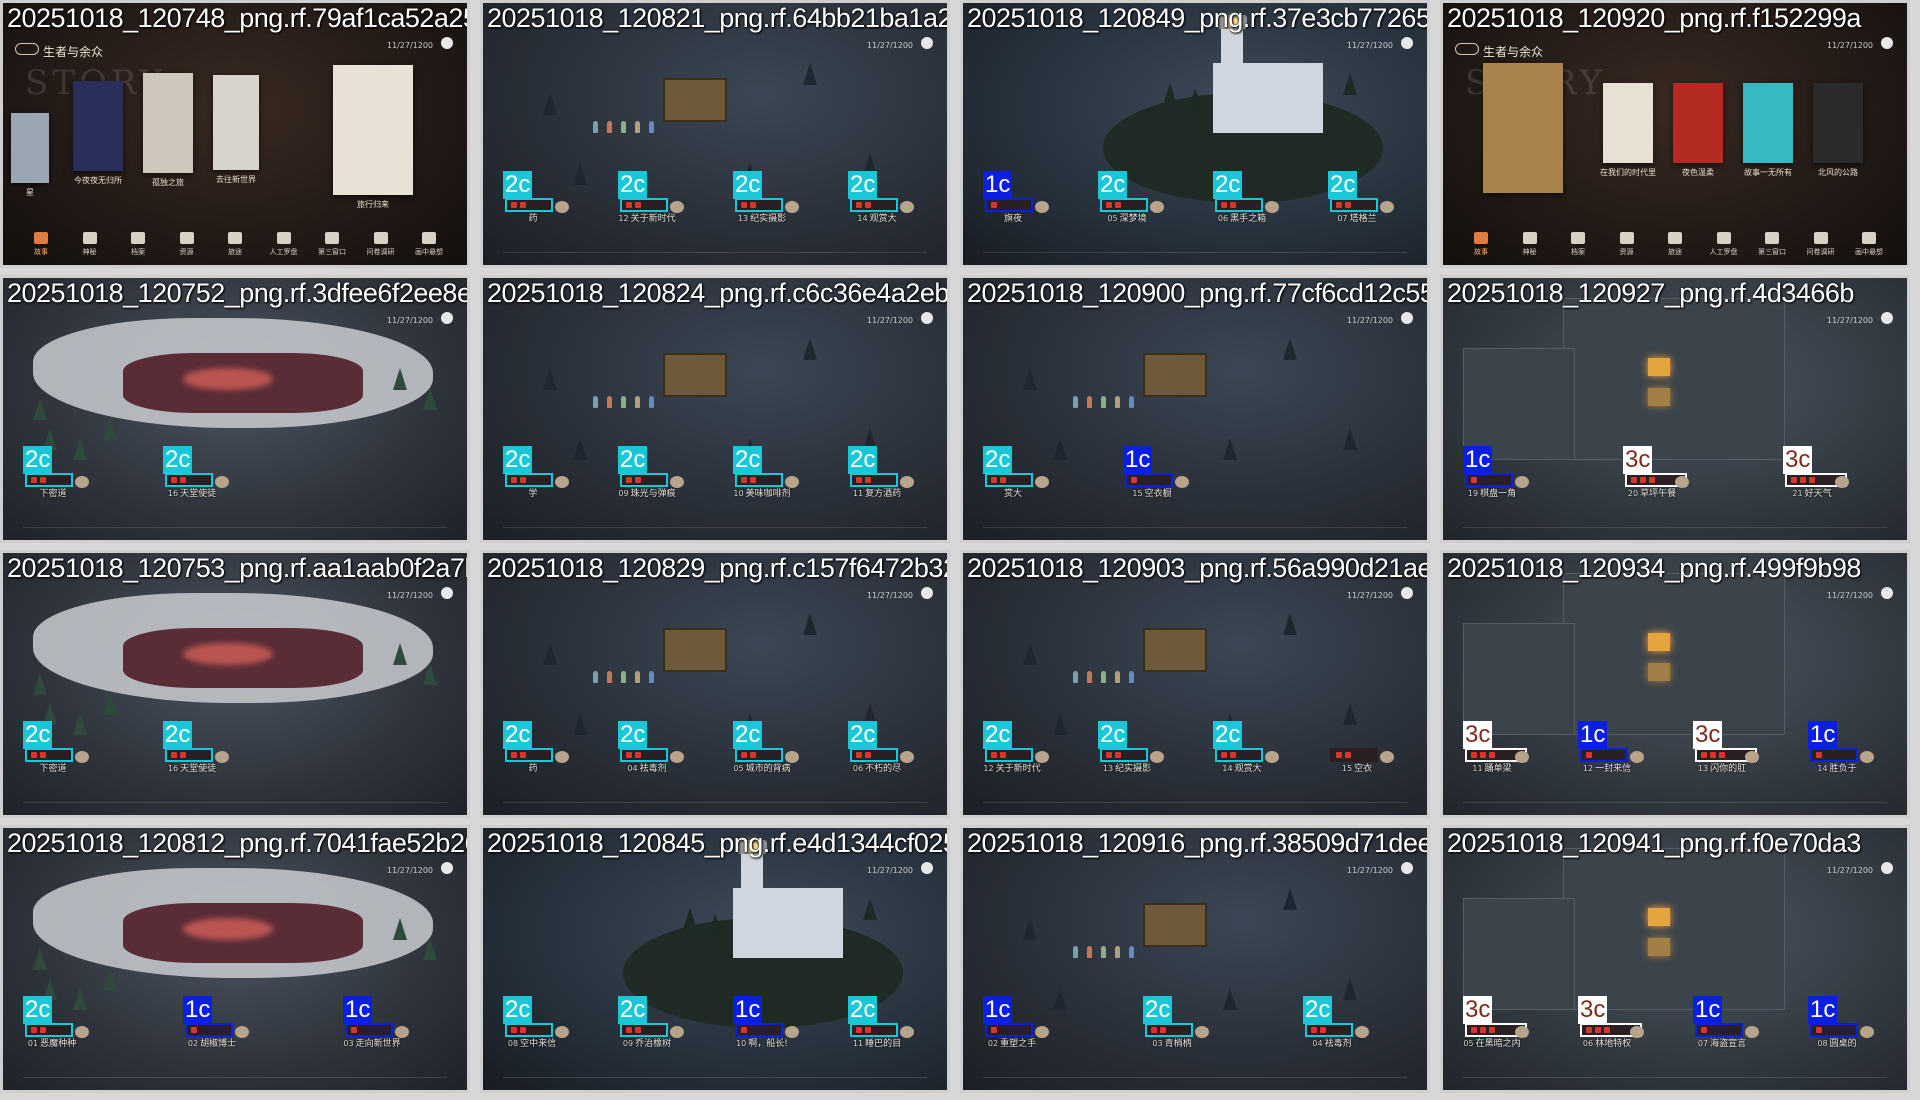 This screenshot has width=1920, height=1100. What do you see at coordinates (1496, 1022) in the screenshot?
I see `story-card: 3c 05 在黑暗之内` at bounding box center [1496, 1022].